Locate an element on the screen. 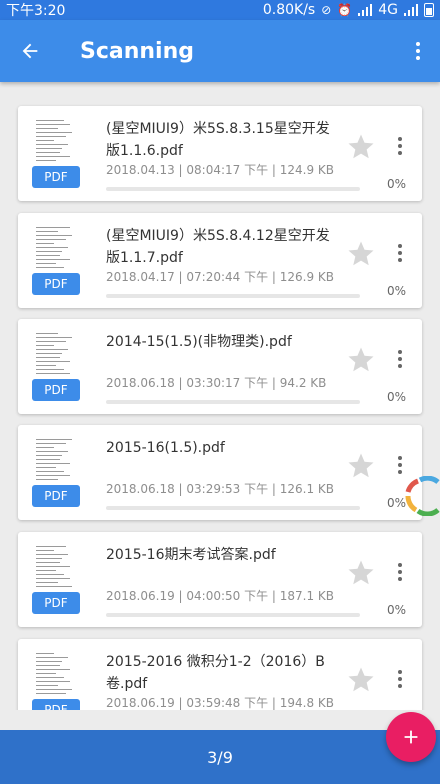 The image size is (440, 784). file-name: 2015-2016 微积分1-2（2016）B卷.pdf is located at coordinates (215, 673).